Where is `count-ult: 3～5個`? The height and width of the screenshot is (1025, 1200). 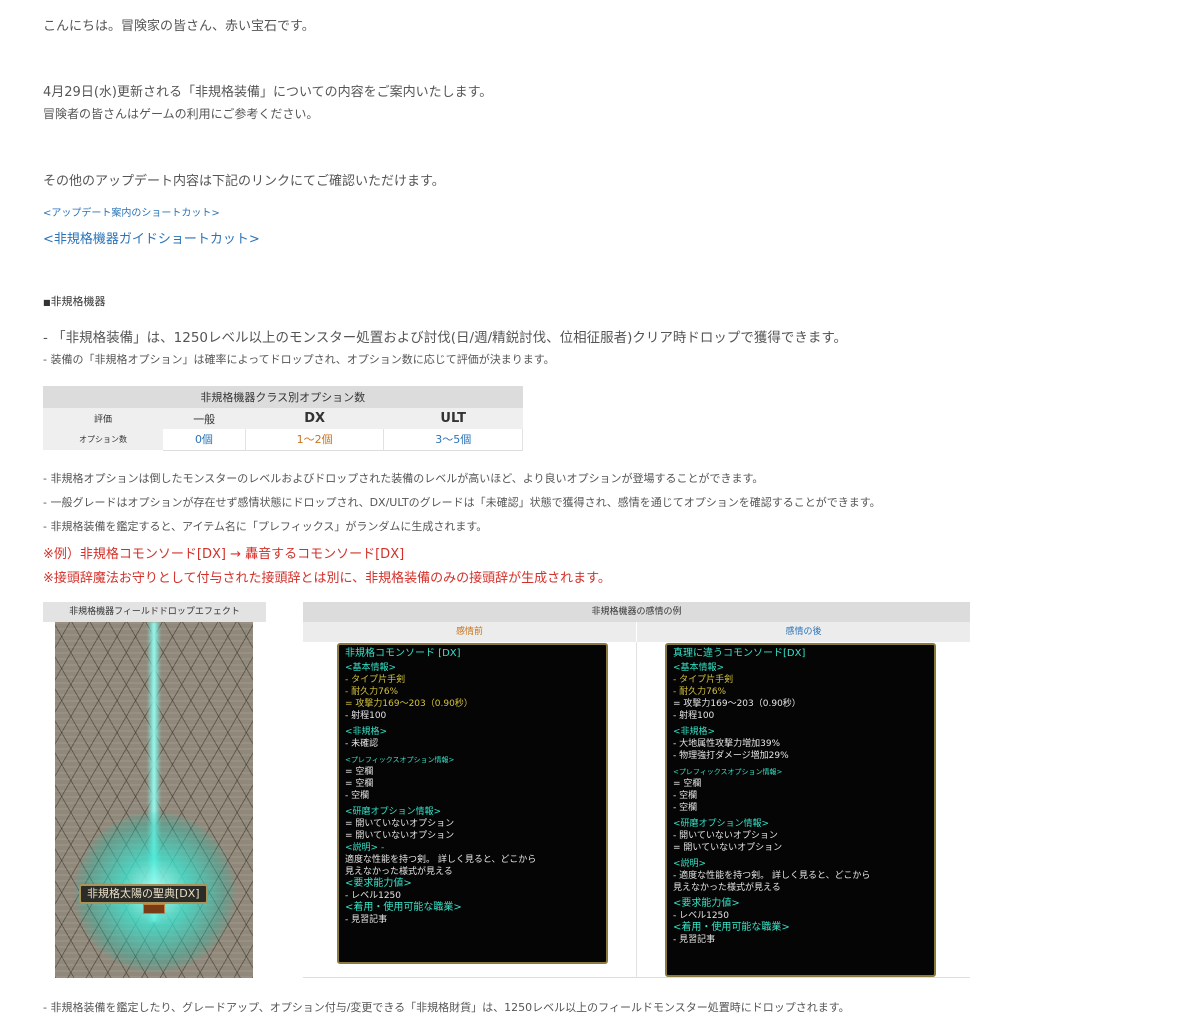 count-ult: 3～5個 is located at coordinates (453, 440).